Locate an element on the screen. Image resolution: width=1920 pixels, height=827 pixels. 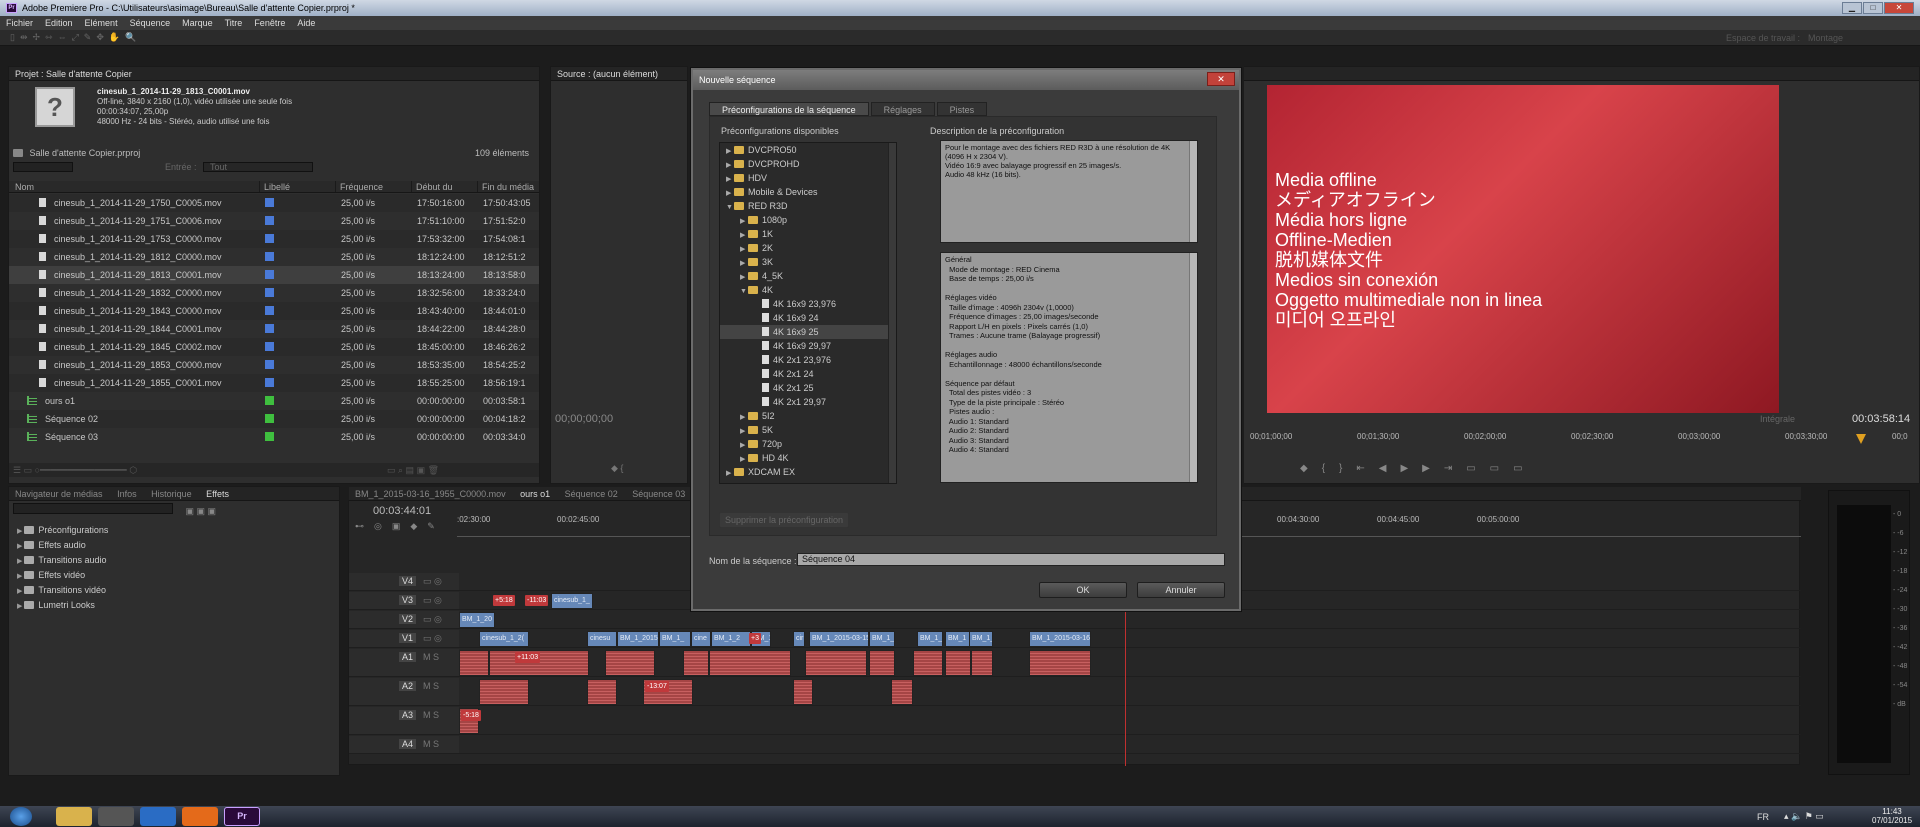
col-start: Début du média is located at coordinates (444, 192).